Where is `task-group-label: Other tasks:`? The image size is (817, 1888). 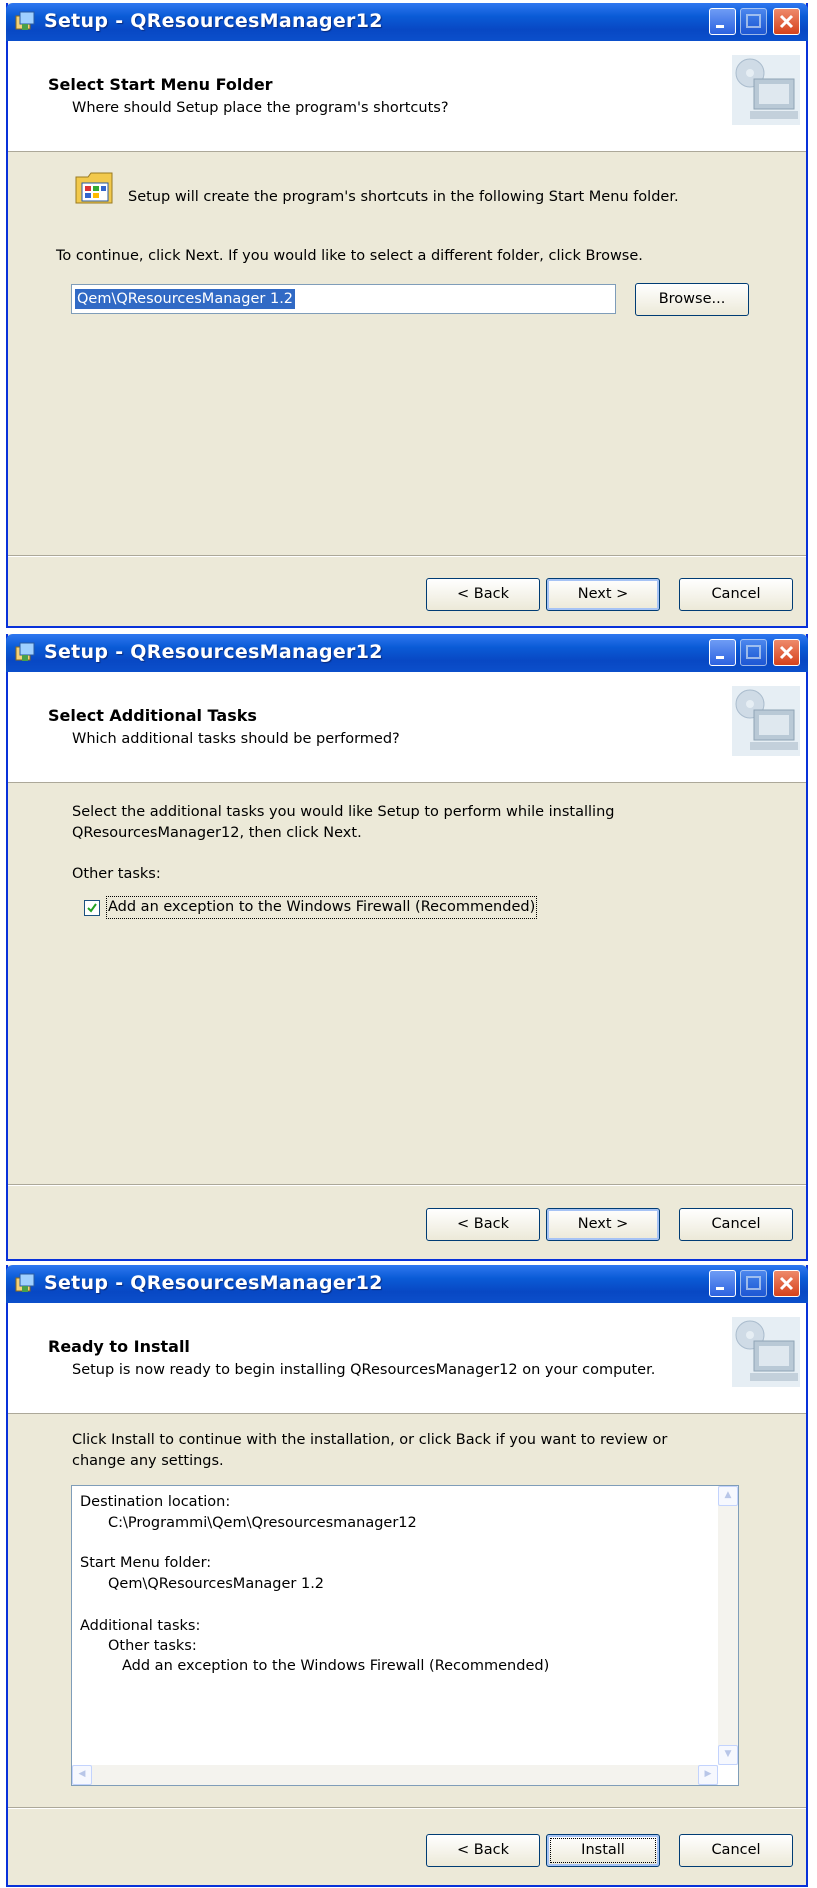
task-group-label: Other tasks: is located at coordinates (116, 874).